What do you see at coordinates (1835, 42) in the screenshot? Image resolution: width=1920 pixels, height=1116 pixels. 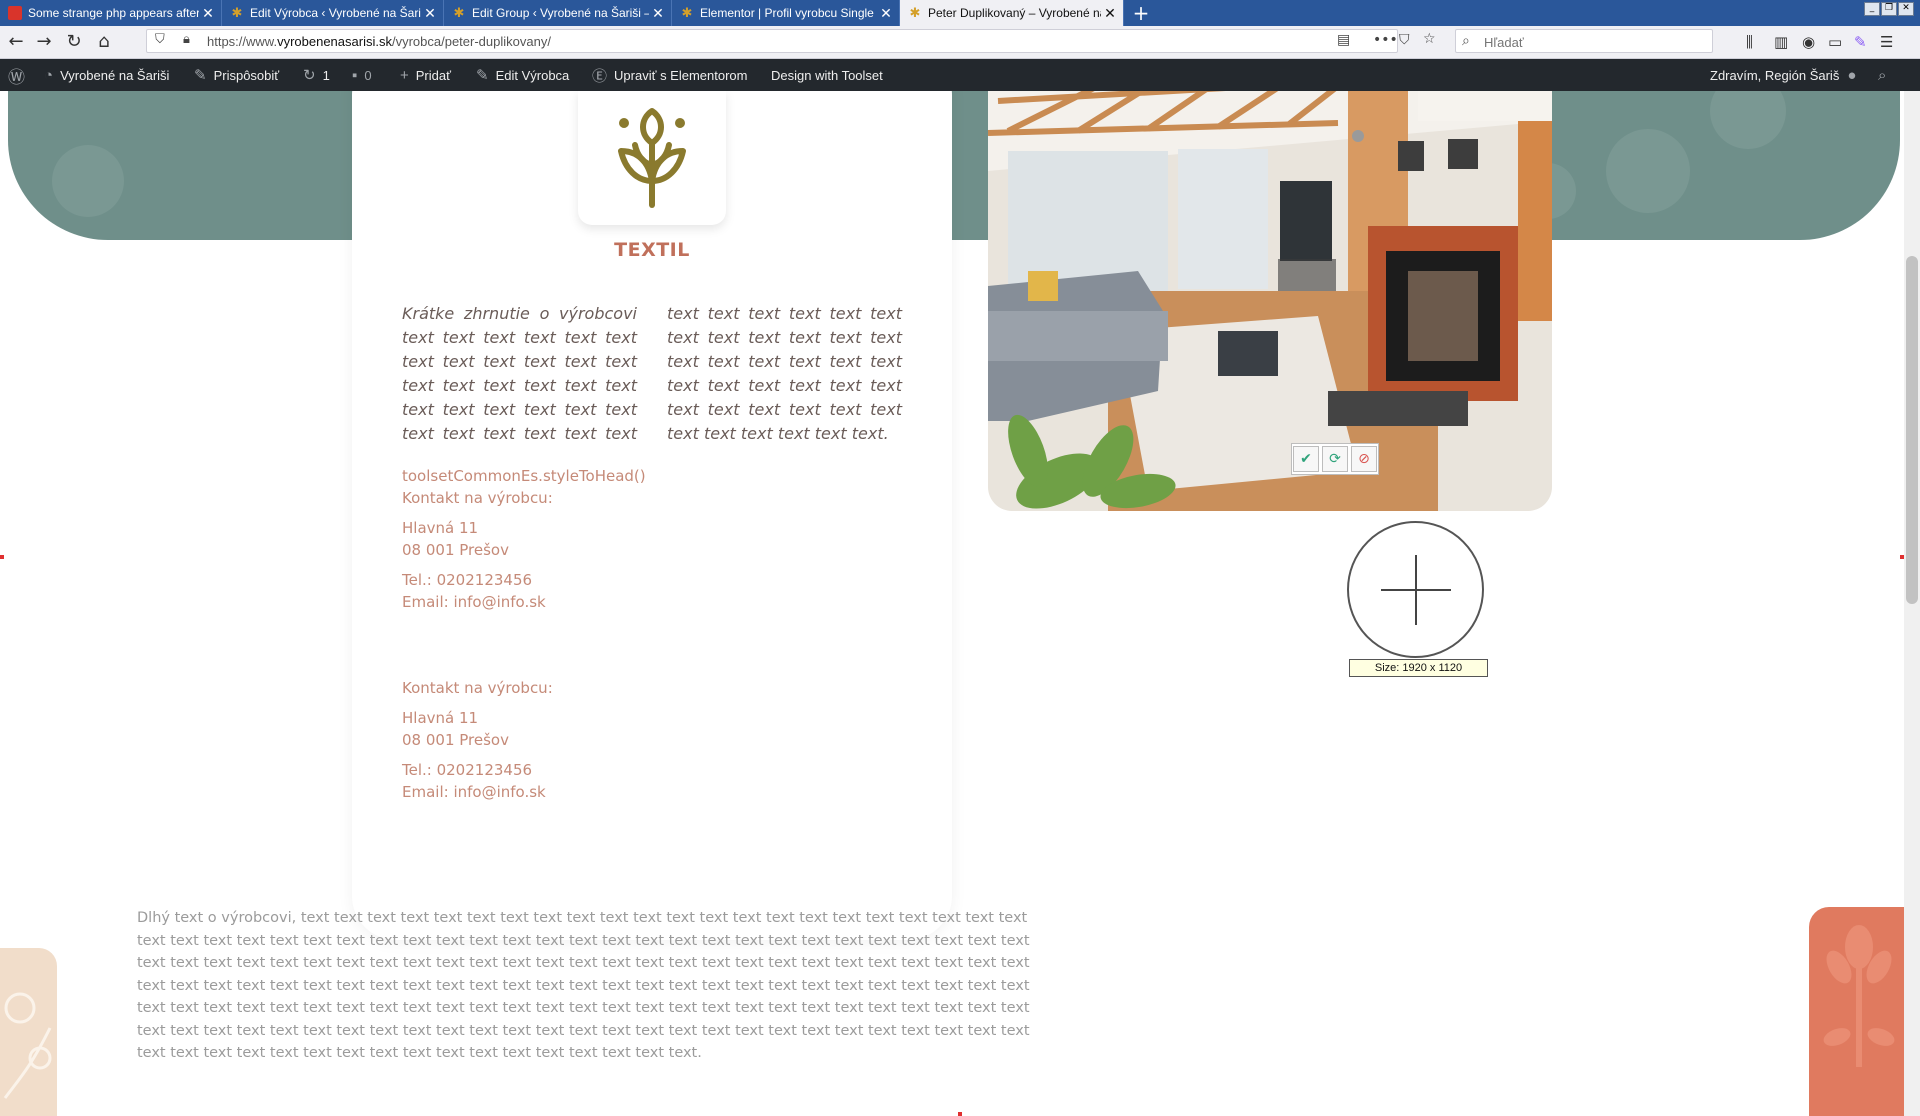 I see `screenshot-icon: ▭` at bounding box center [1835, 42].